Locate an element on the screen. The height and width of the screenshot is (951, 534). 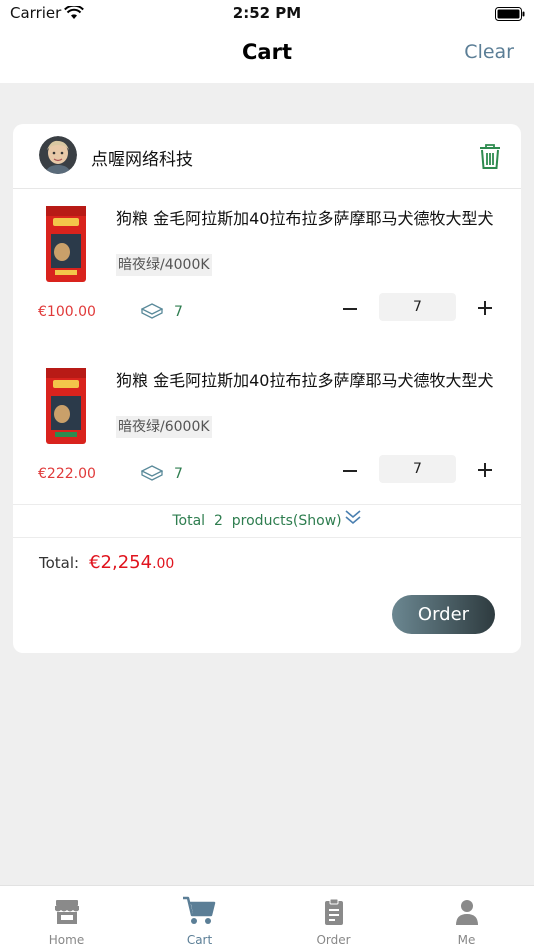
cart-icon is located at coordinates (199, 910).